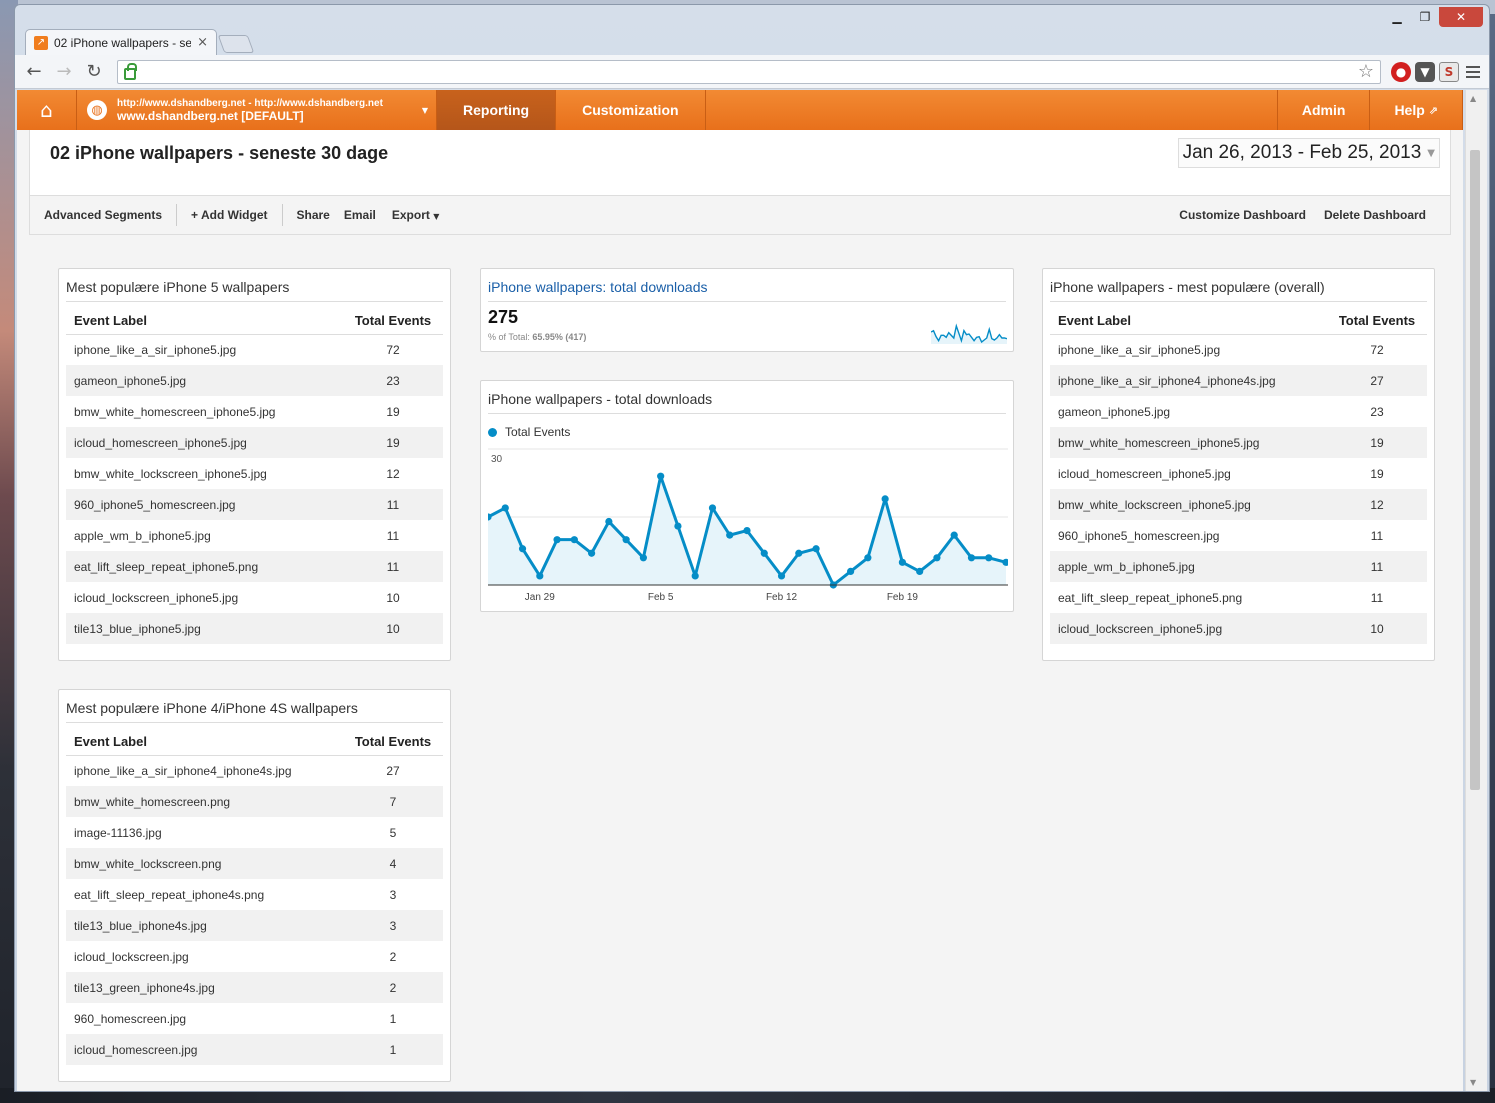  I want to click on share-button: Share, so click(309, 215).